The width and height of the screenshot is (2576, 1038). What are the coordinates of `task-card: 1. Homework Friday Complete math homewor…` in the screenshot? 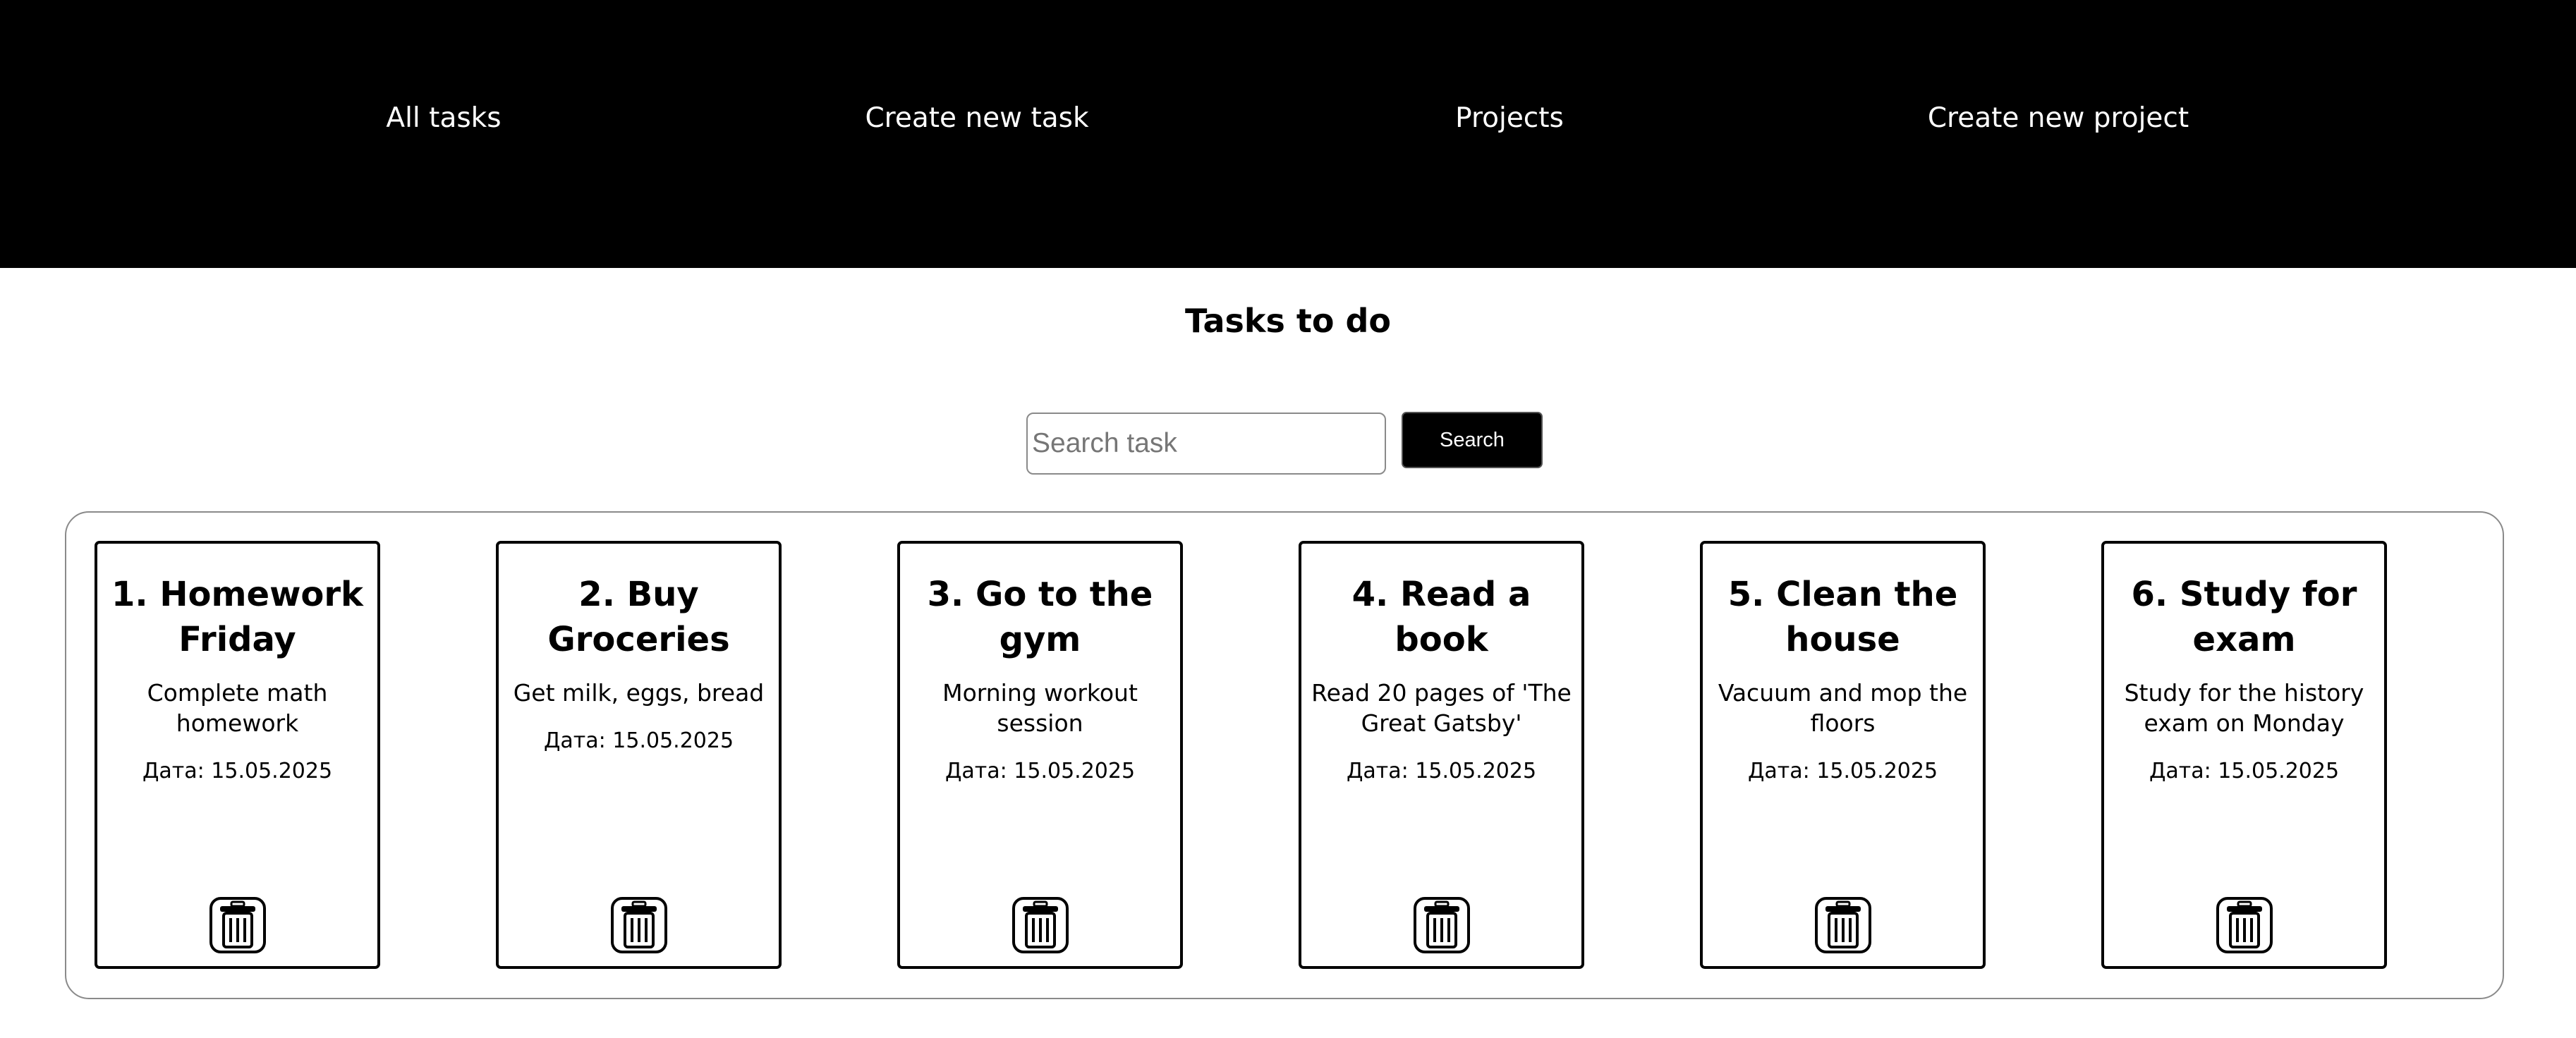 It's located at (237, 755).